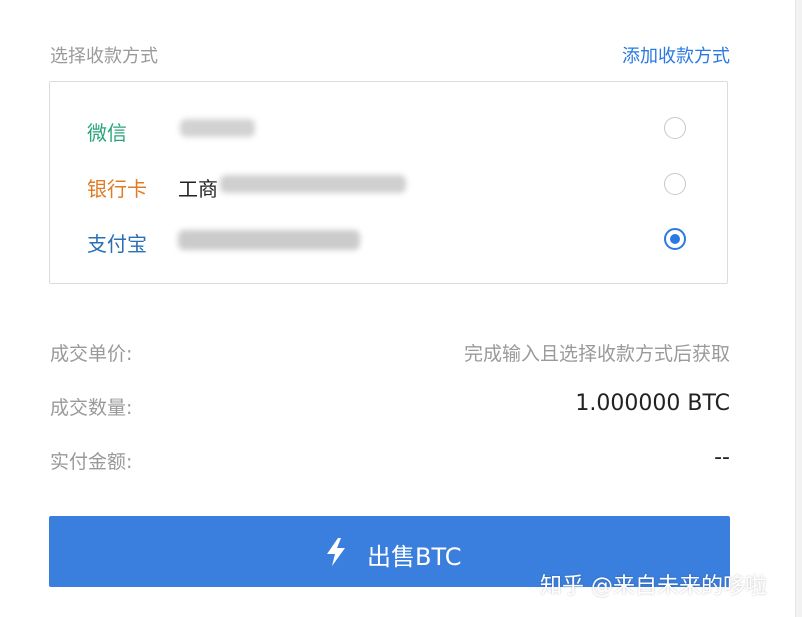  Describe the element at coordinates (675, 128) in the screenshot. I see `radio-wechat` at that location.